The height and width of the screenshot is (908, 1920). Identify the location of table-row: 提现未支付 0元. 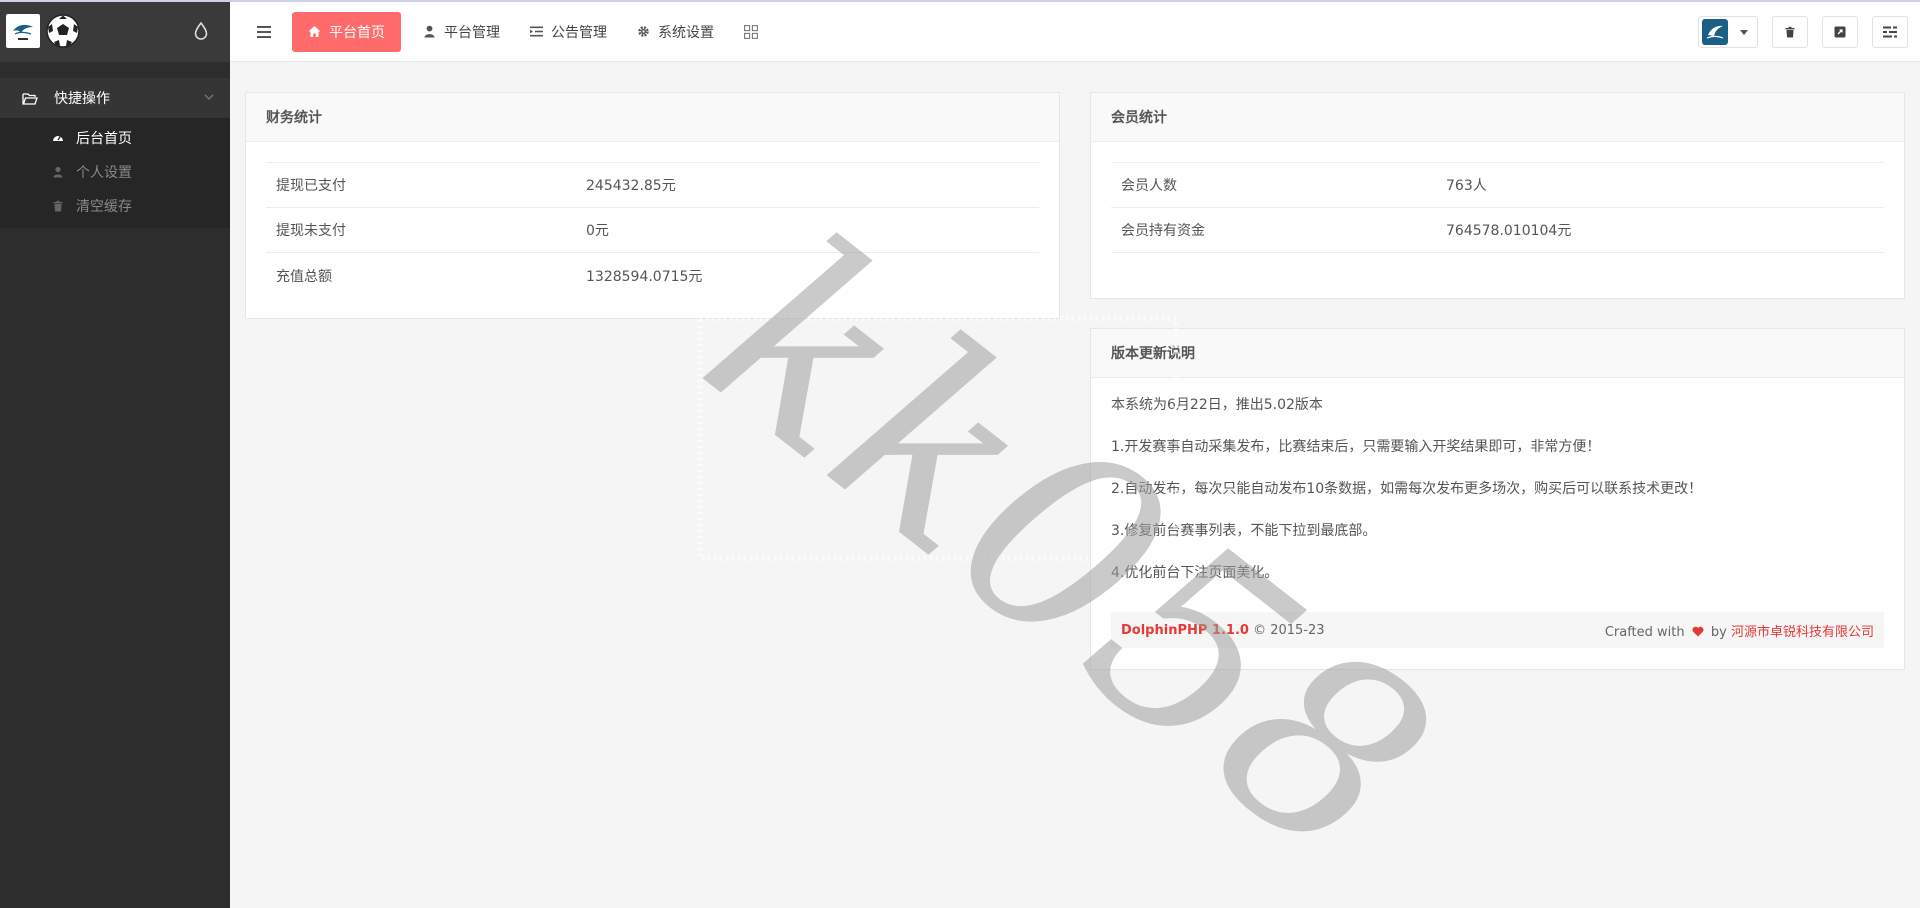
(652, 230).